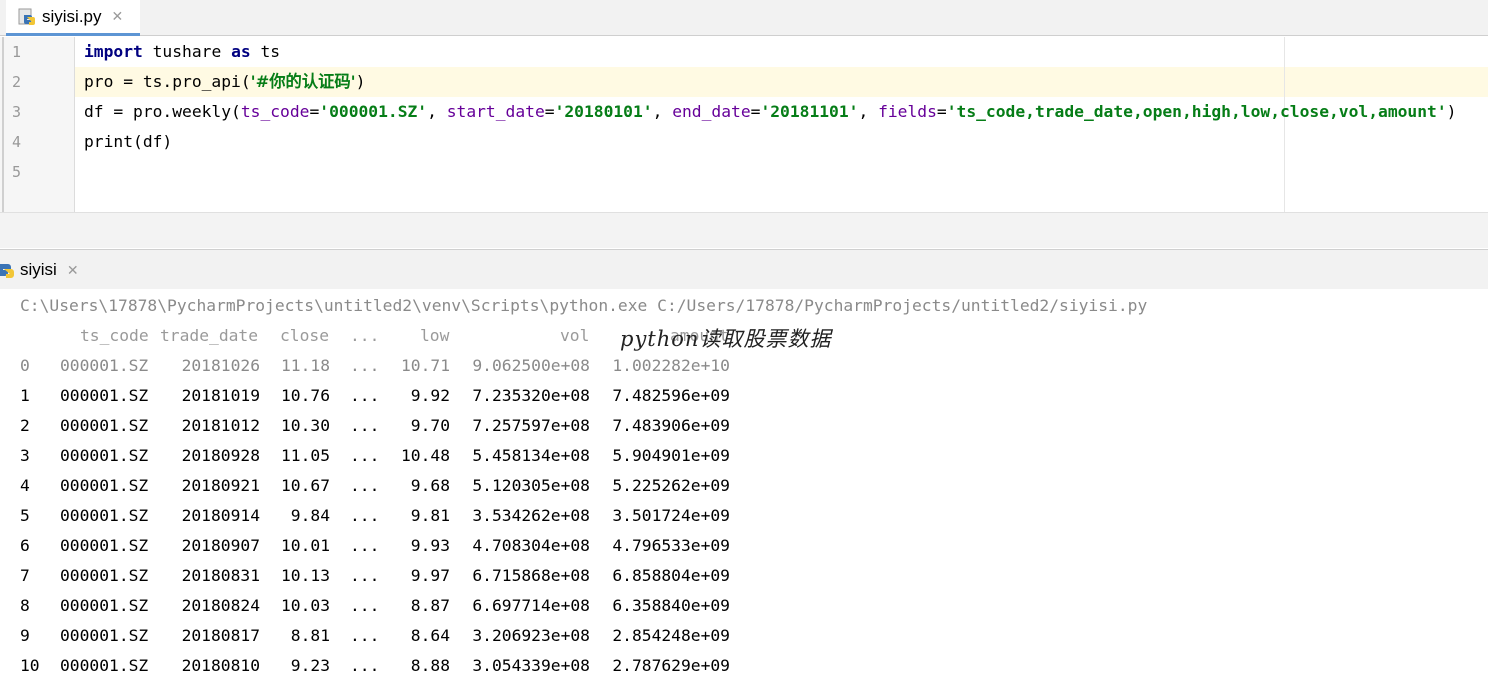 The width and height of the screenshot is (1488, 681). I want to click on table-cell: 9.23, so click(310, 665).